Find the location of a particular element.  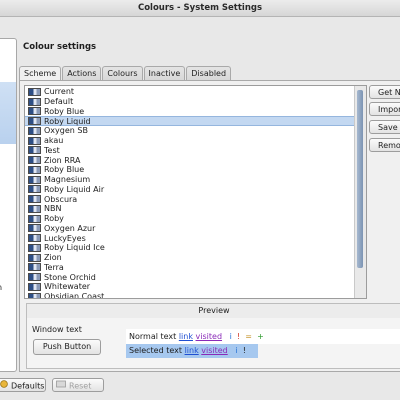

defaults-icon is located at coordinates (4, 386).